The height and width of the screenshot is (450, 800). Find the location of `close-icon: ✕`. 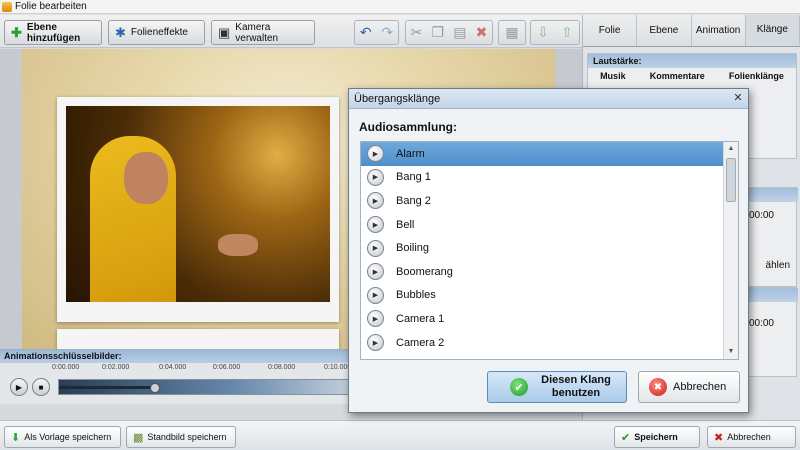

close-icon: ✕ is located at coordinates (738, 98).